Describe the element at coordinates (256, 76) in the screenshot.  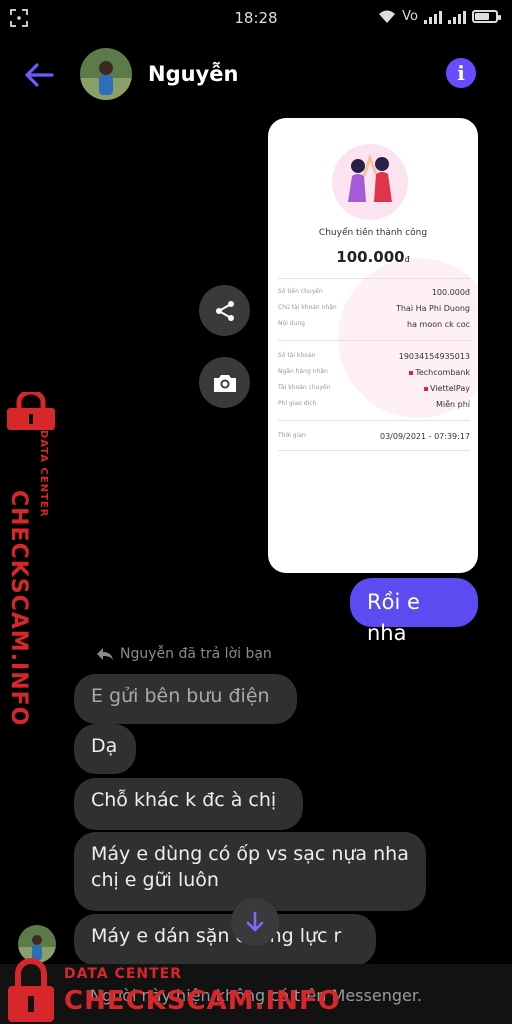
I see `chat-header: Nguyễn i` at that location.